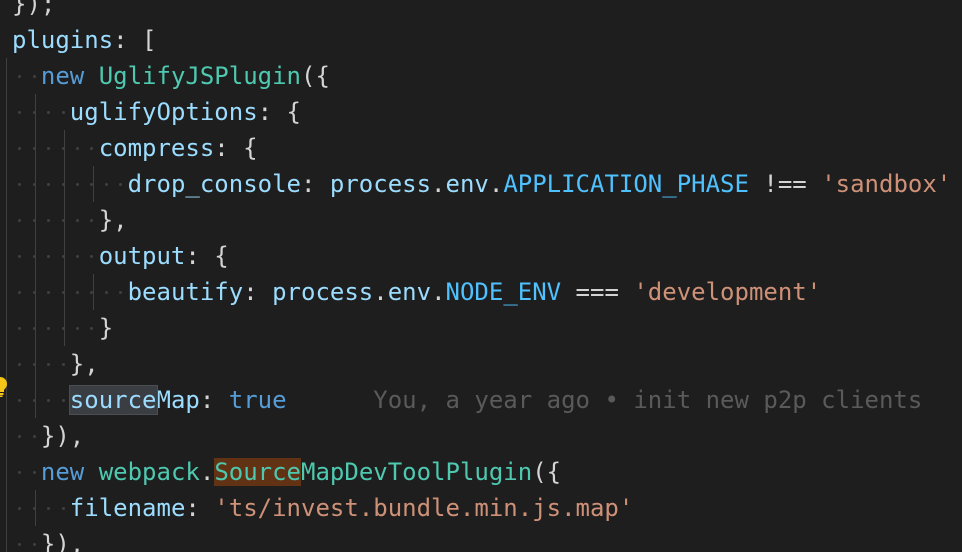  What do you see at coordinates (163, 112) in the screenshot?
I see `code-token: uglifyOptions` at bounding box center [163, 112].